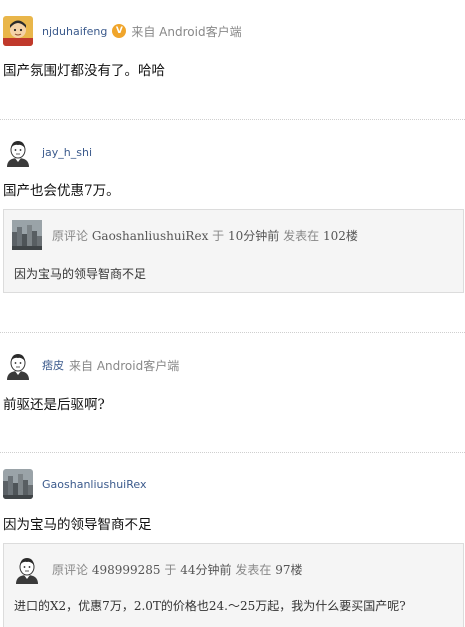 This screenshot has width=465, height=627. I want to click on verified-badge-icon: V, so click(119, 31).